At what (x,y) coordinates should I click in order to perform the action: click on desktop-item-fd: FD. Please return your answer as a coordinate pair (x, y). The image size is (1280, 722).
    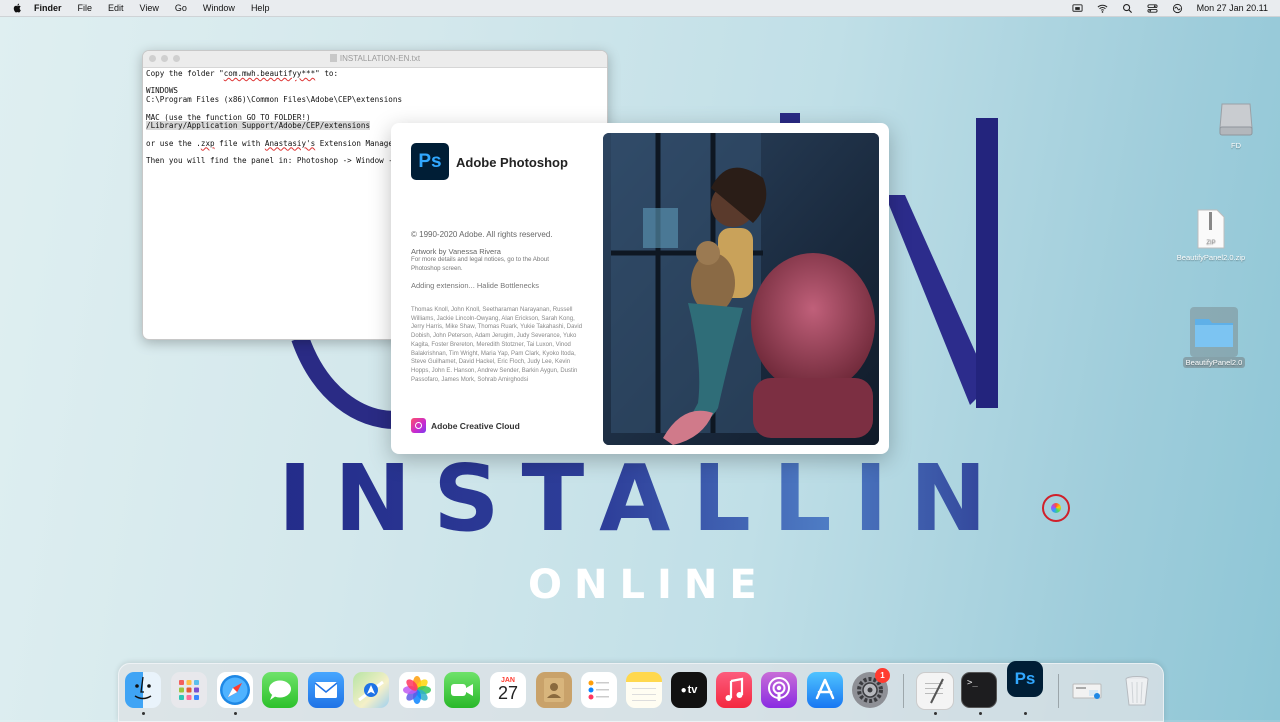
    Looking at the image, I should click on (1236, 124).